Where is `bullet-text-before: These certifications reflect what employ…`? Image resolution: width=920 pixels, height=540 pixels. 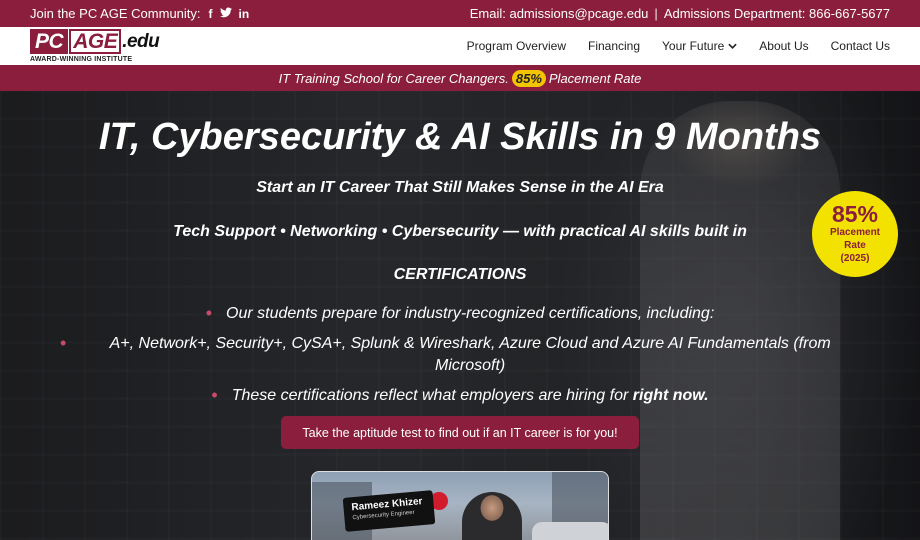
bullet-text-before: These certifications reflect what employ… is located at coordinates (430, 396).